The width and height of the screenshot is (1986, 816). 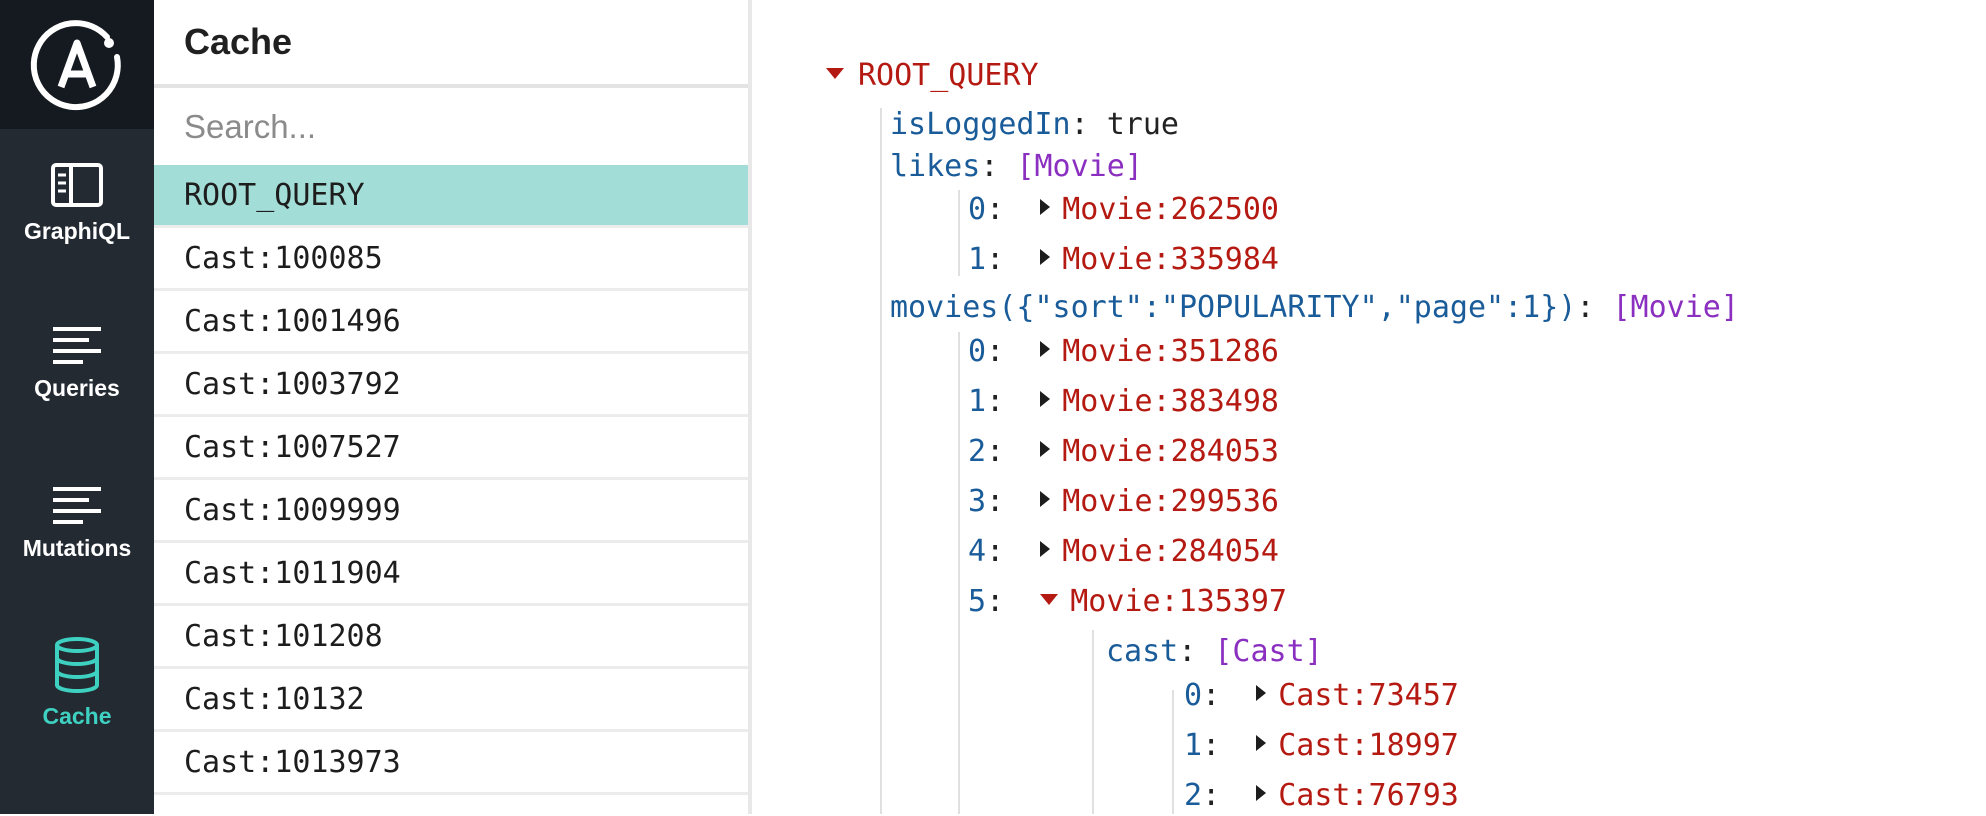 What do you see at coordinates (451, 196) in the screenshot?
I see `list-item-root-query: ROOT_QUERY` at bounding box center [451, 196].